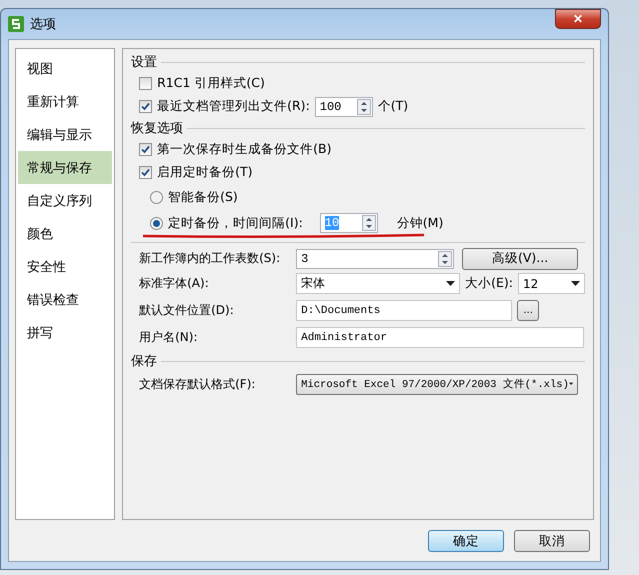 Image resolution: width=639 pixels, height=575 pixels. I want to click on unit-label: 分钟(M), so click(420, 223).